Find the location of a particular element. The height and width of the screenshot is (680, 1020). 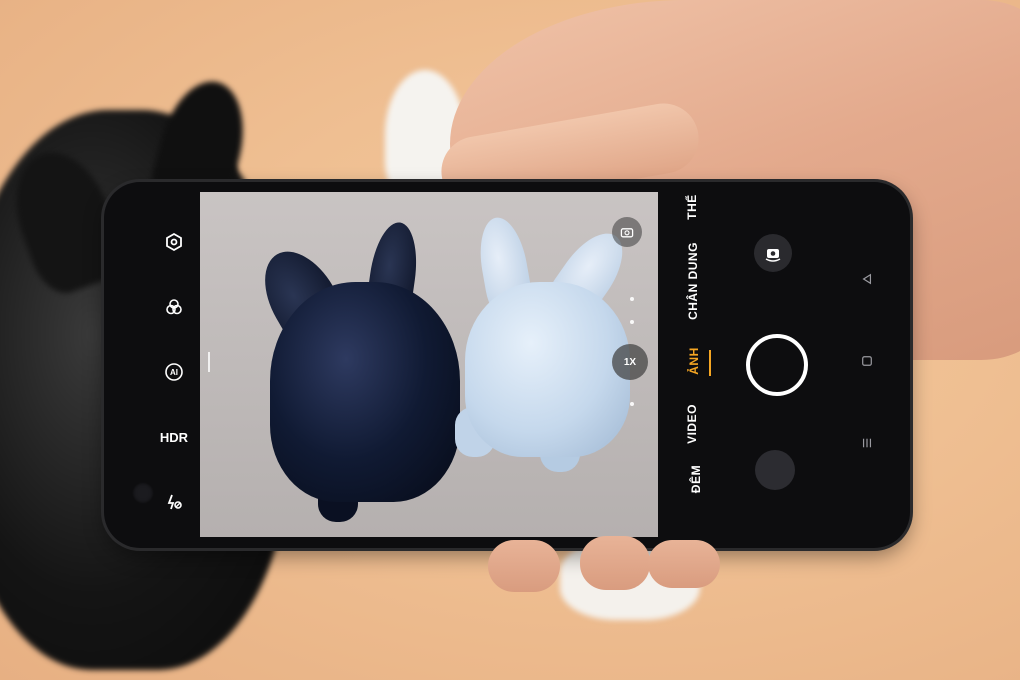

filter-circles-icon is located at coordinates (174, 307).